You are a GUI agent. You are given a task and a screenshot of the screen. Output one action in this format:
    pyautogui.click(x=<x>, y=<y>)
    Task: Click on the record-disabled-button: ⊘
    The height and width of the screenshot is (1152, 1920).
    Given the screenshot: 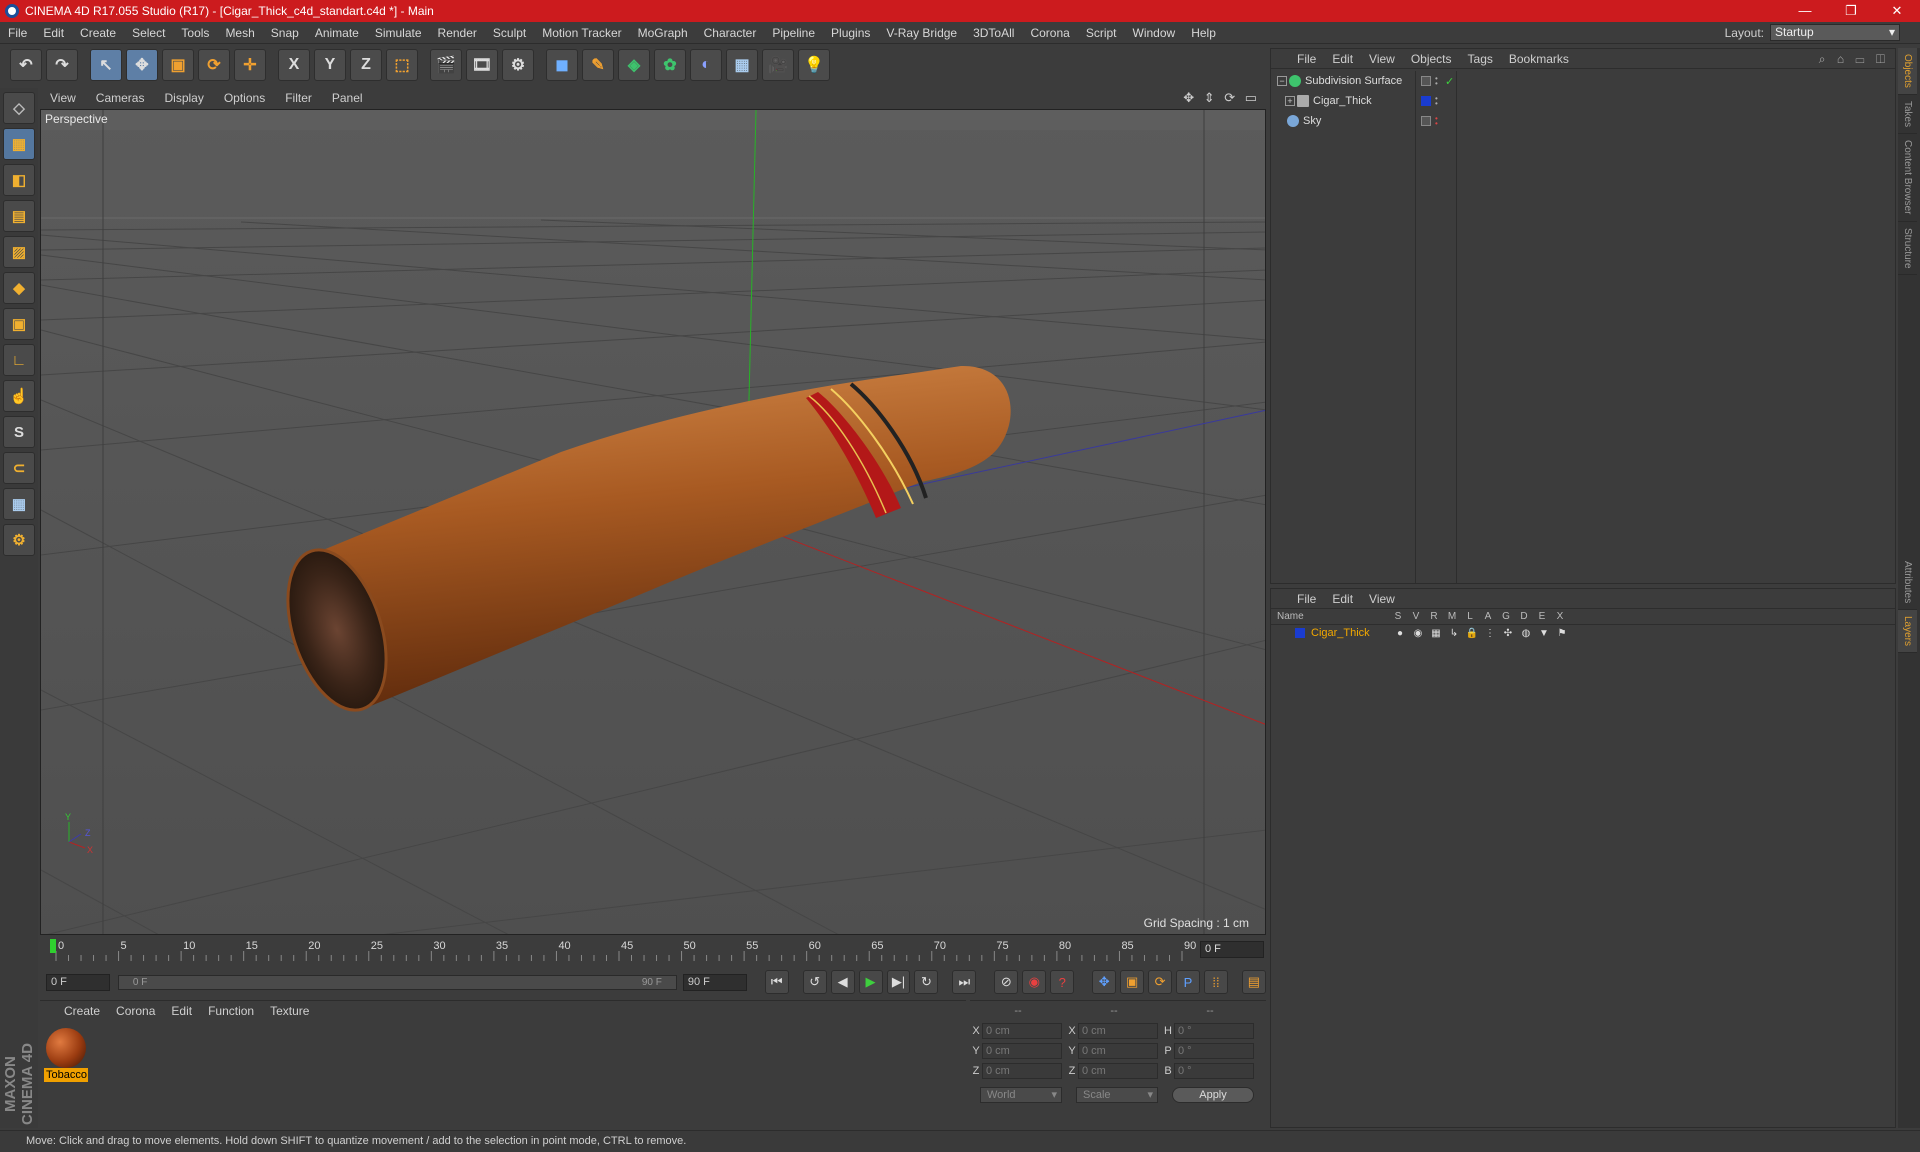 What is the action you would take?
    pyautogui.click(x=1006, y=982)
    